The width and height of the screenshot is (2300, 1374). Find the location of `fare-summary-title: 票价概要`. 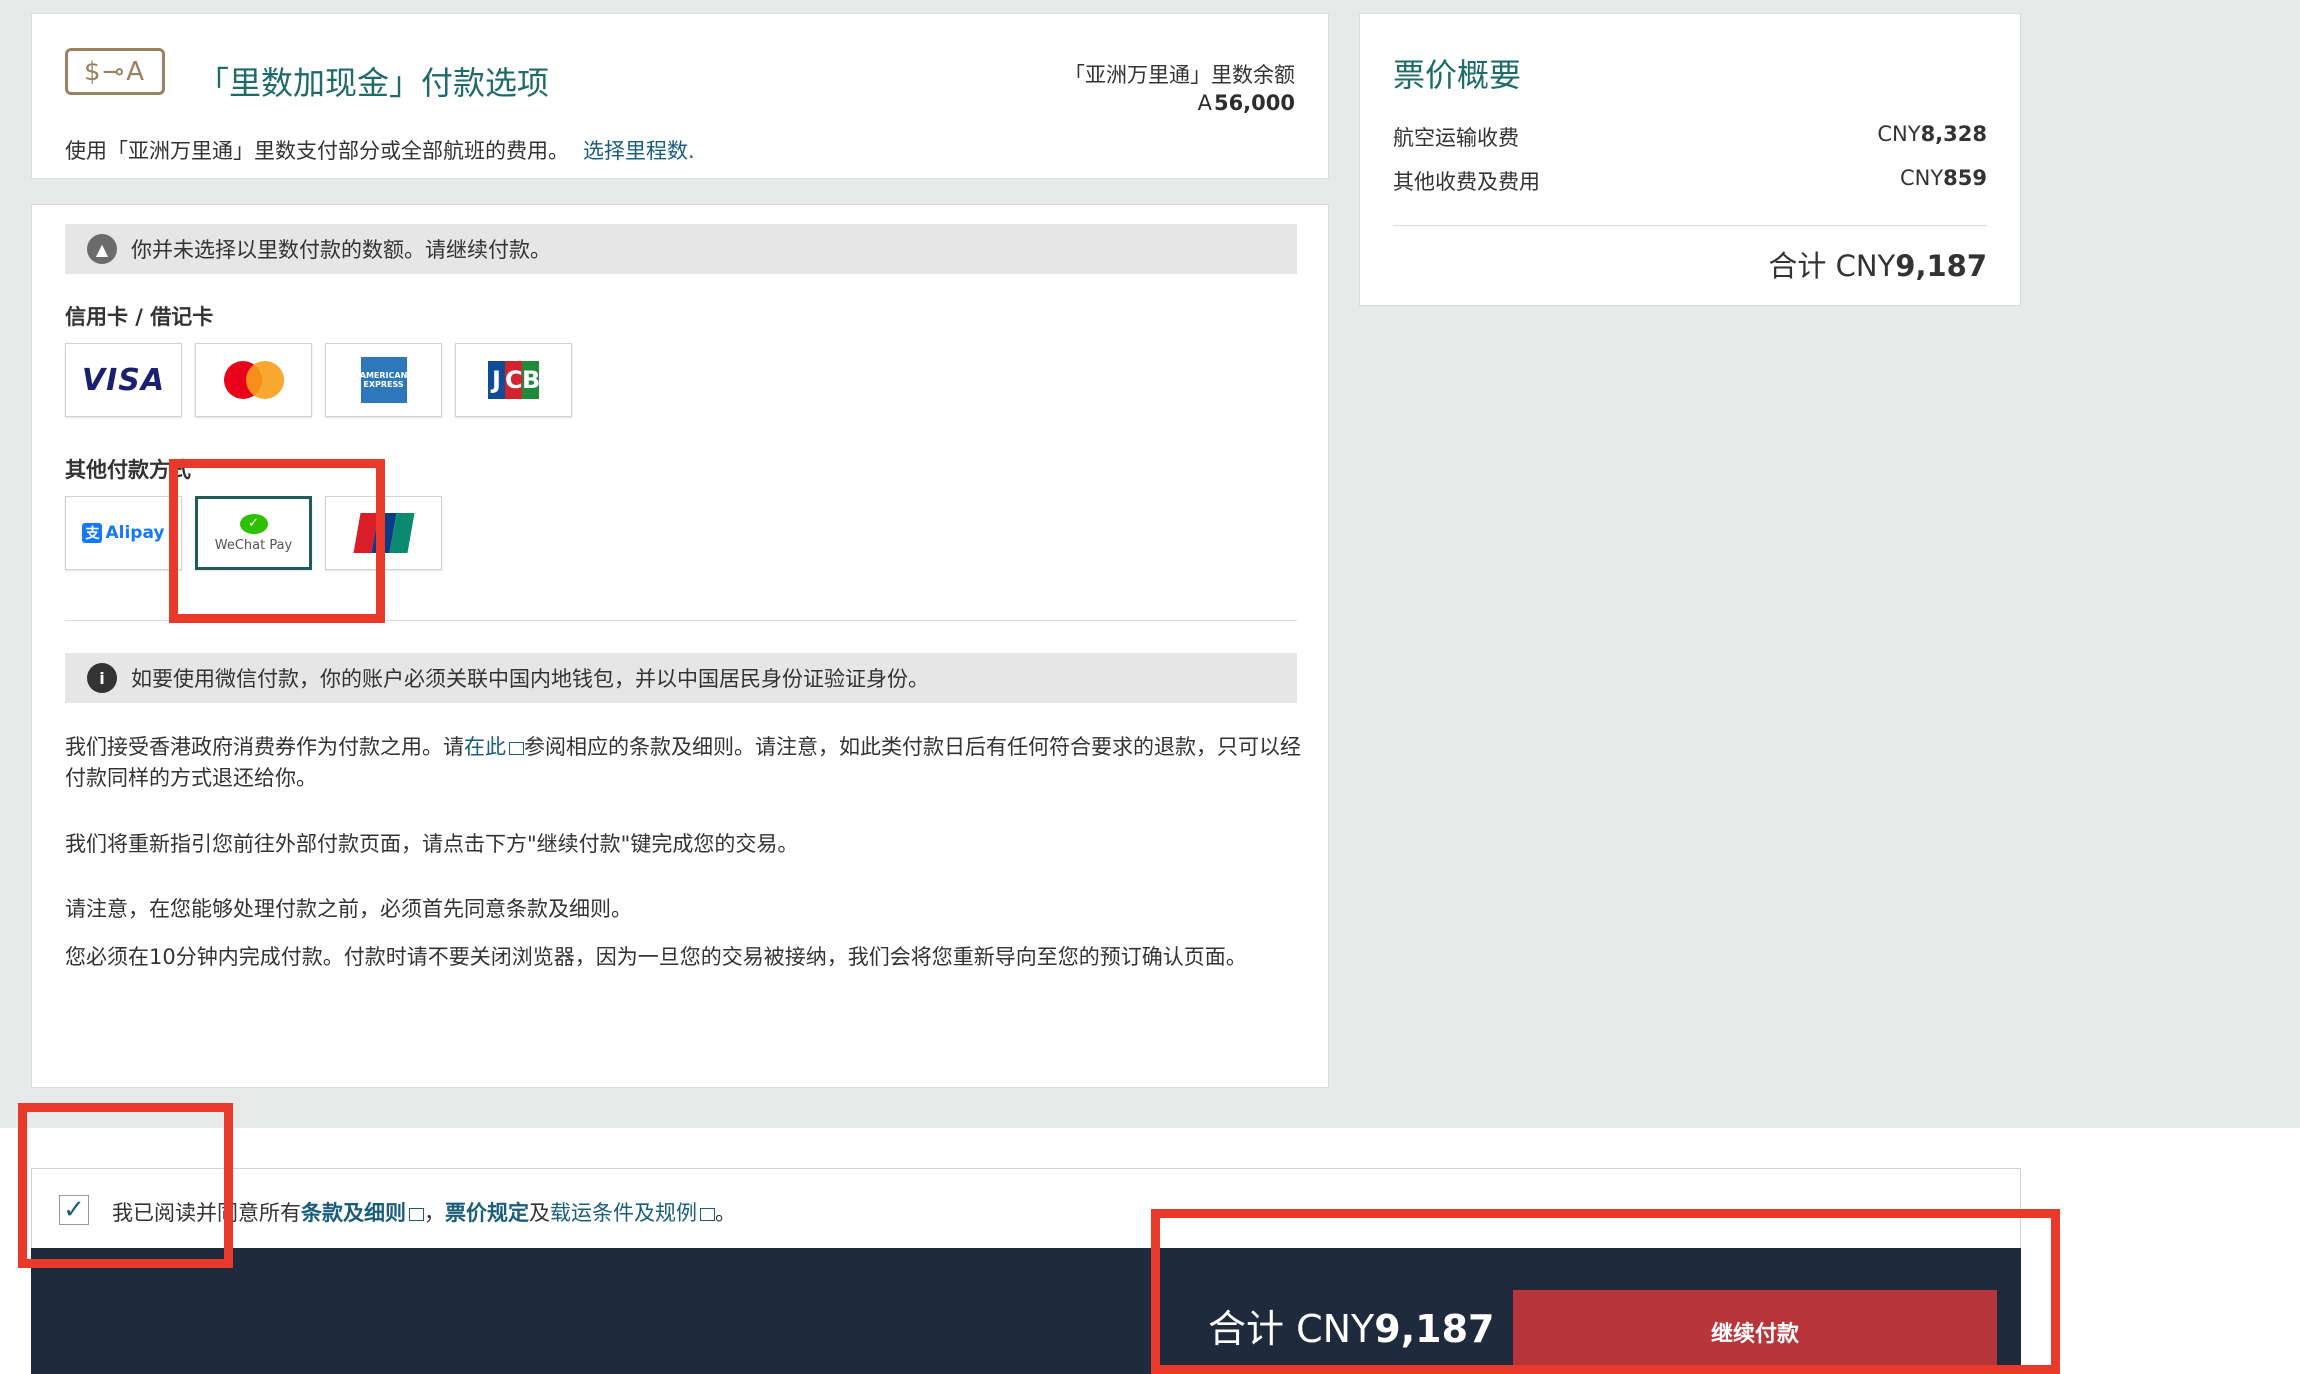

fare-summary-title: 票价概要 is located at coordinates (1457, 75).